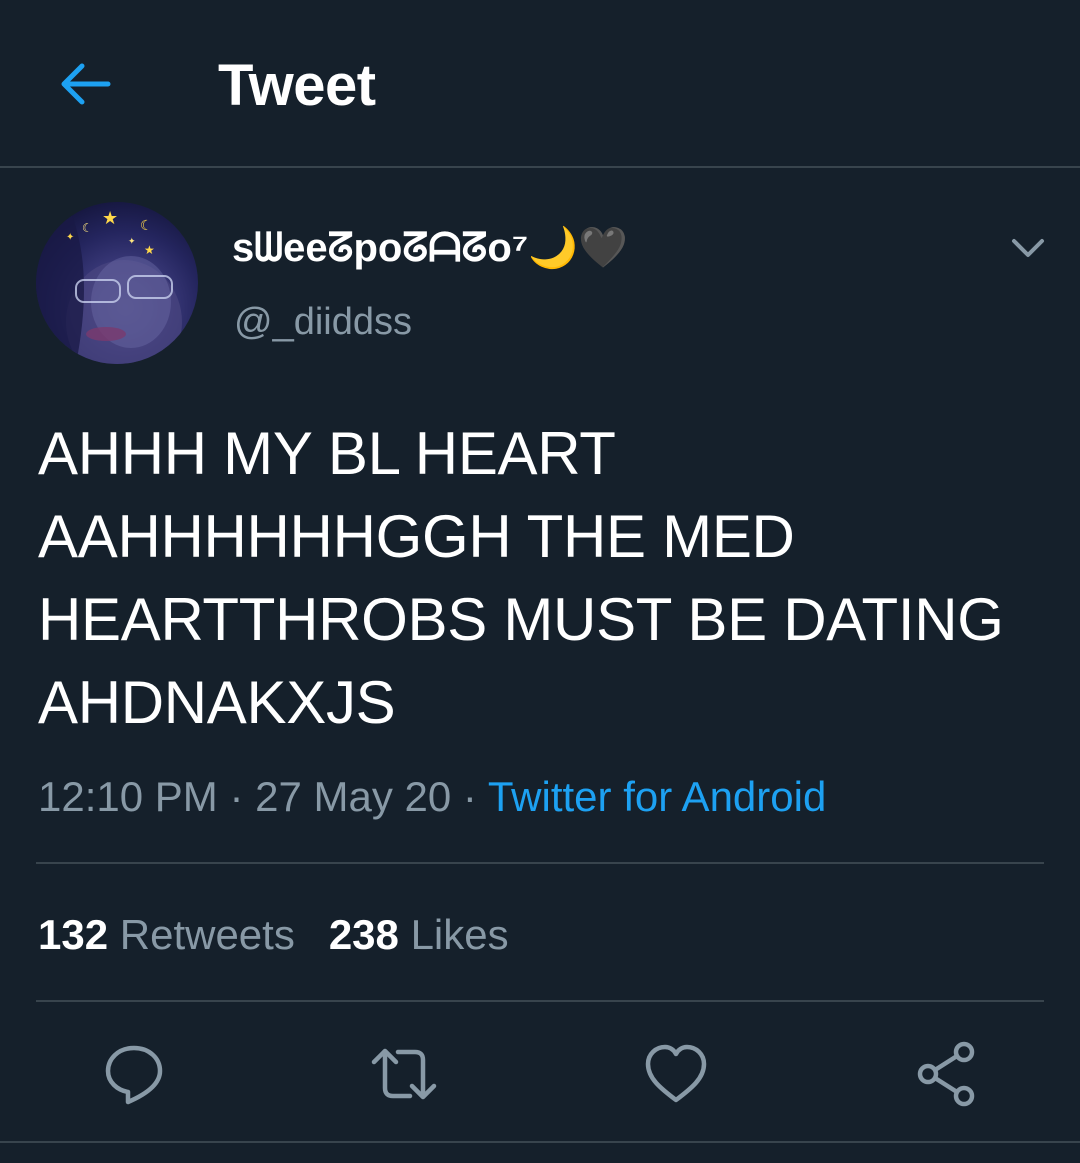  I want to click on page-title: Tweet, so click(297, 85).